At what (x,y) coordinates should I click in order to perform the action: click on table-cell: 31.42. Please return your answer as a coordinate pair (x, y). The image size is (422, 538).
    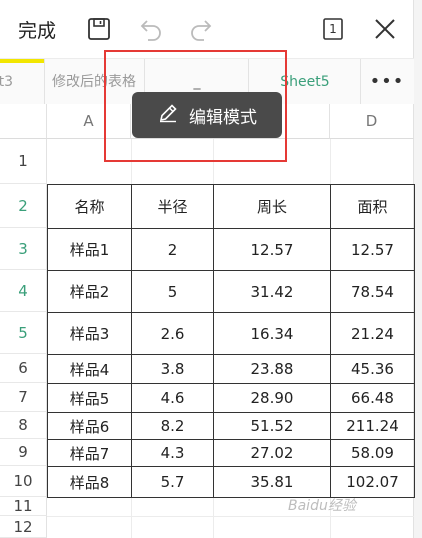
    Looking at the image, I should click on (272, 291).